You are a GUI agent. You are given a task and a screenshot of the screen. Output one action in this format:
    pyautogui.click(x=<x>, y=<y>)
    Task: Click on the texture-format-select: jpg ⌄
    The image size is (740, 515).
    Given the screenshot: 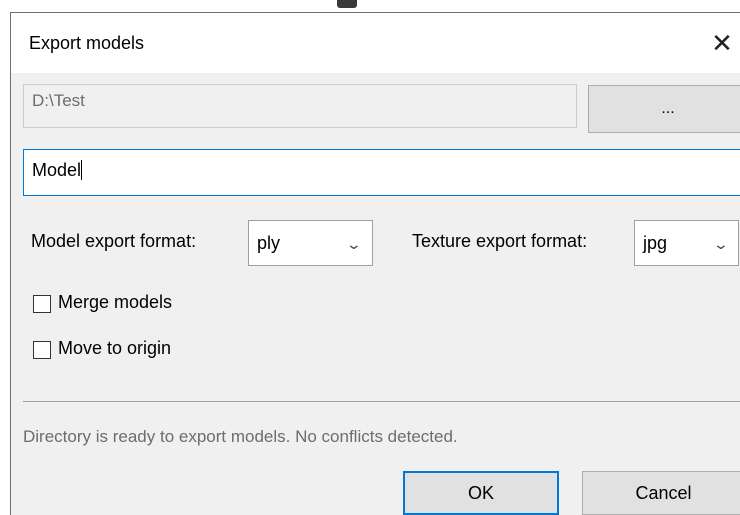 What is the action you would take?
    pyautogui.click(x=686, y=243)
    